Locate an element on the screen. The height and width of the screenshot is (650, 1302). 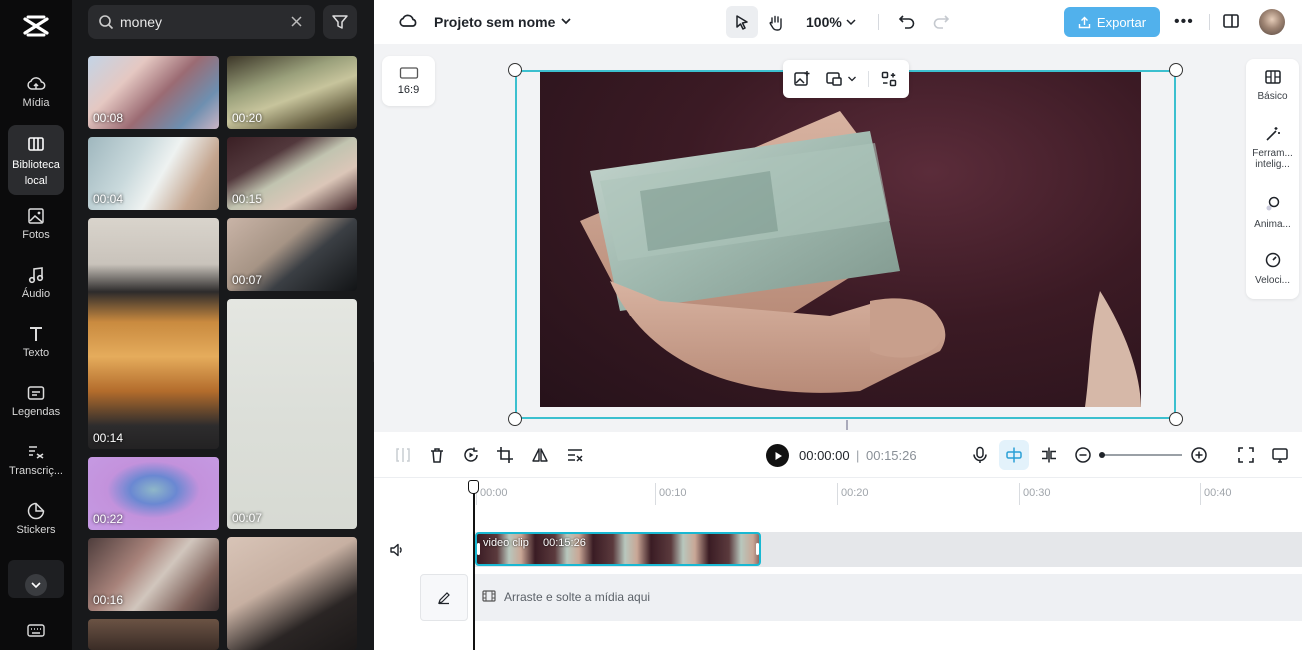
capcut-logo-icon is located at coordinates (36, 26).